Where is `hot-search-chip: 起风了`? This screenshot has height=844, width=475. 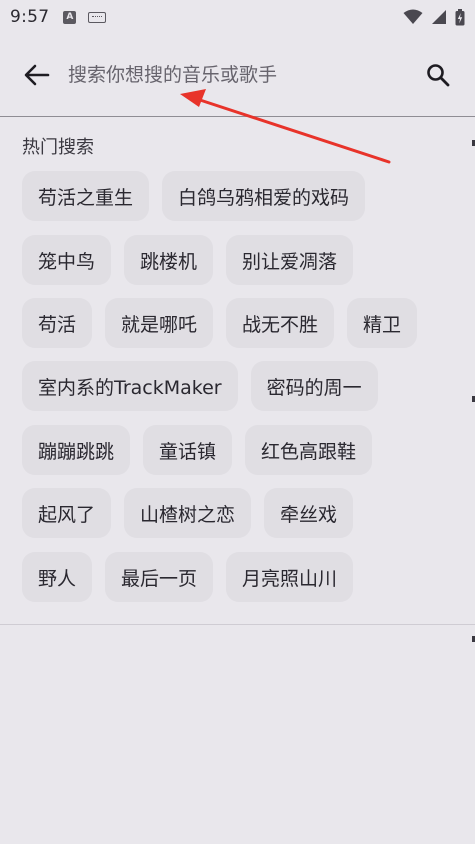 hot-search-chip: 起风了 is located at coordinates (67, 513).